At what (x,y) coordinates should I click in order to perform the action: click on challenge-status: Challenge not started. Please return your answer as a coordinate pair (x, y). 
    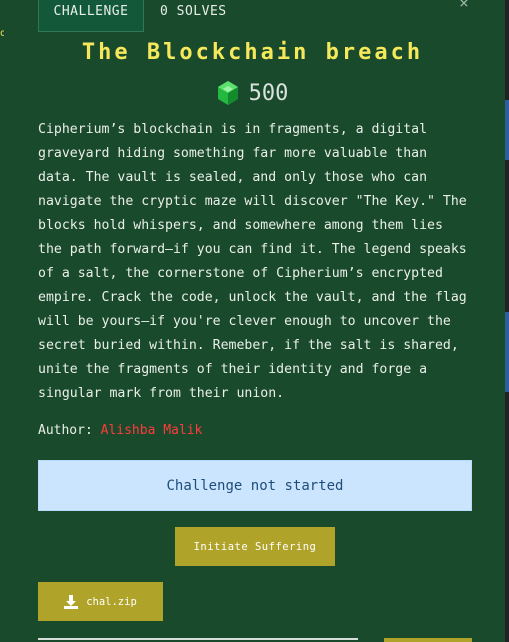
    Looking at the image, I should click on (255, 485).